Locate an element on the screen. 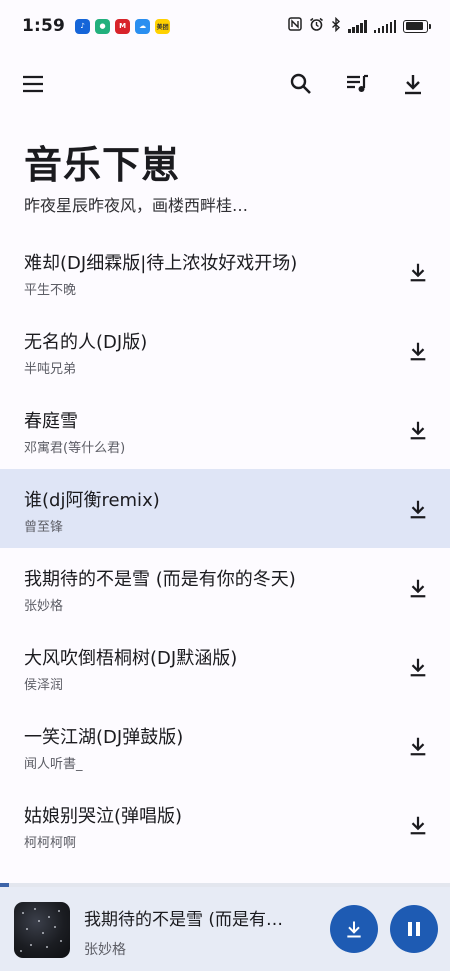 This screenshot has width=450, height=971. page-title: 音乐下崽 is located at coordinates (102, 165).